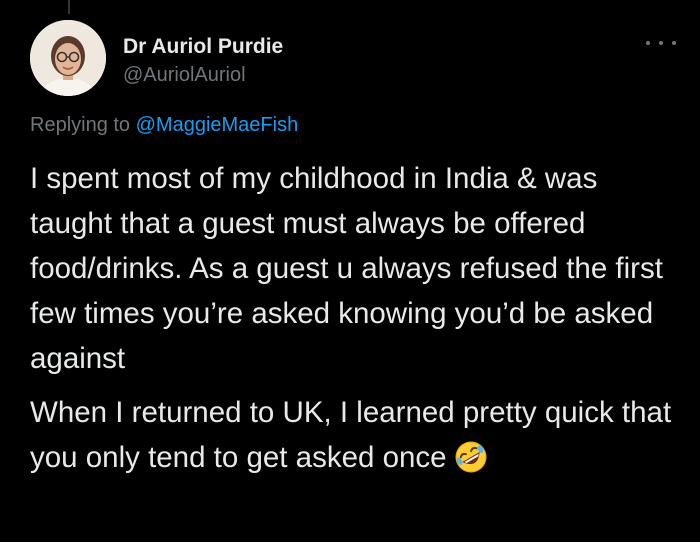  Describe the element at coordinates (355, 60) in the screenshot. I see `tweet-header: Dr Auriol Purdie @AuriolAuriol` at that location.